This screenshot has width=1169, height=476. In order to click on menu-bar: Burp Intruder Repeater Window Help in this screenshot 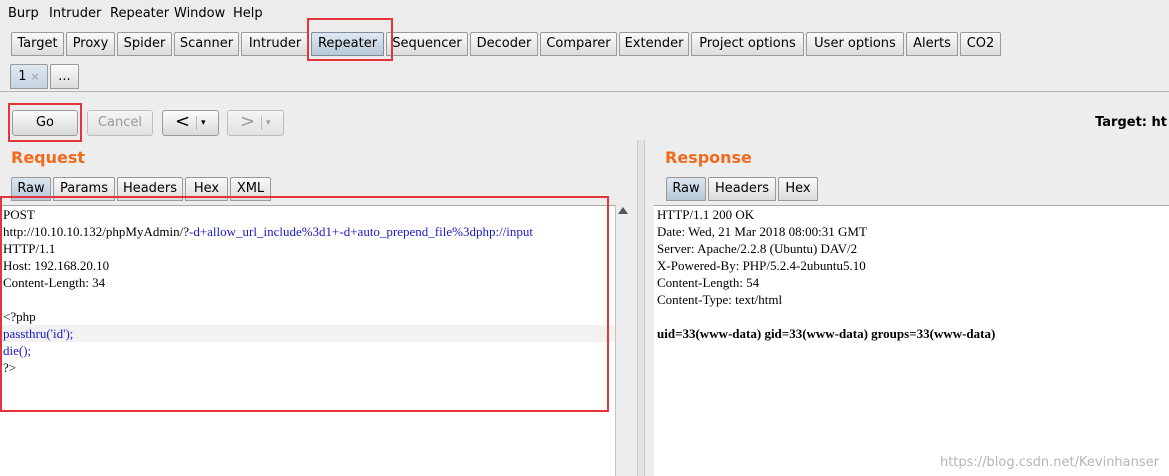, I will do `click(584, 14)`.